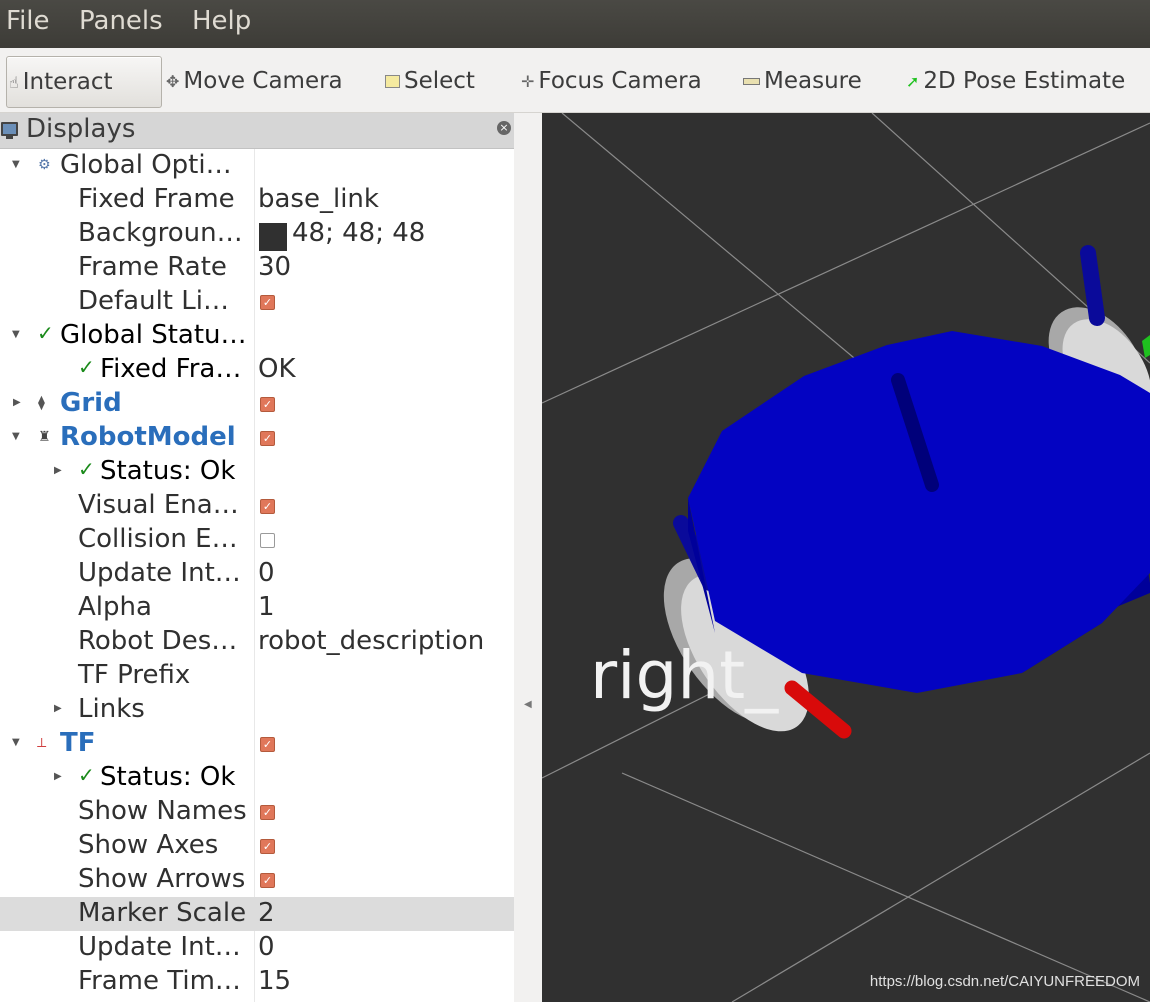 The width and height of the screenshot is (1150, 1002). I want to click on menu-panels: Panels, so click(121, 21).